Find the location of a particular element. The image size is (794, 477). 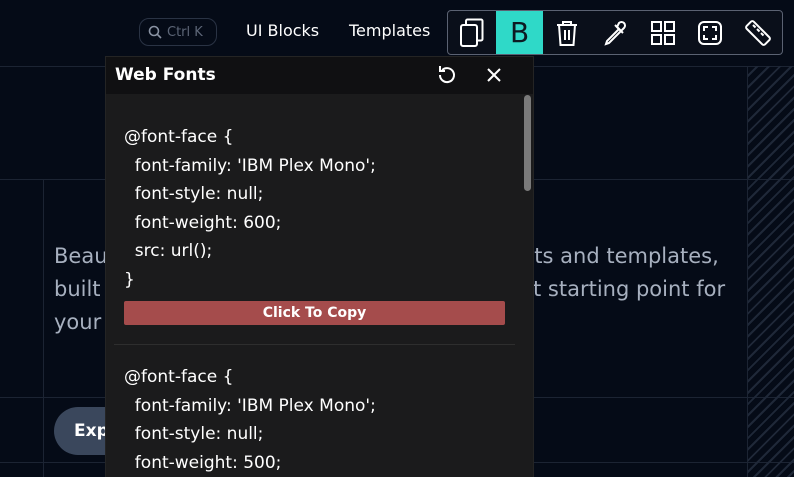

delete-tool-button is located at coordinates (567, 32).